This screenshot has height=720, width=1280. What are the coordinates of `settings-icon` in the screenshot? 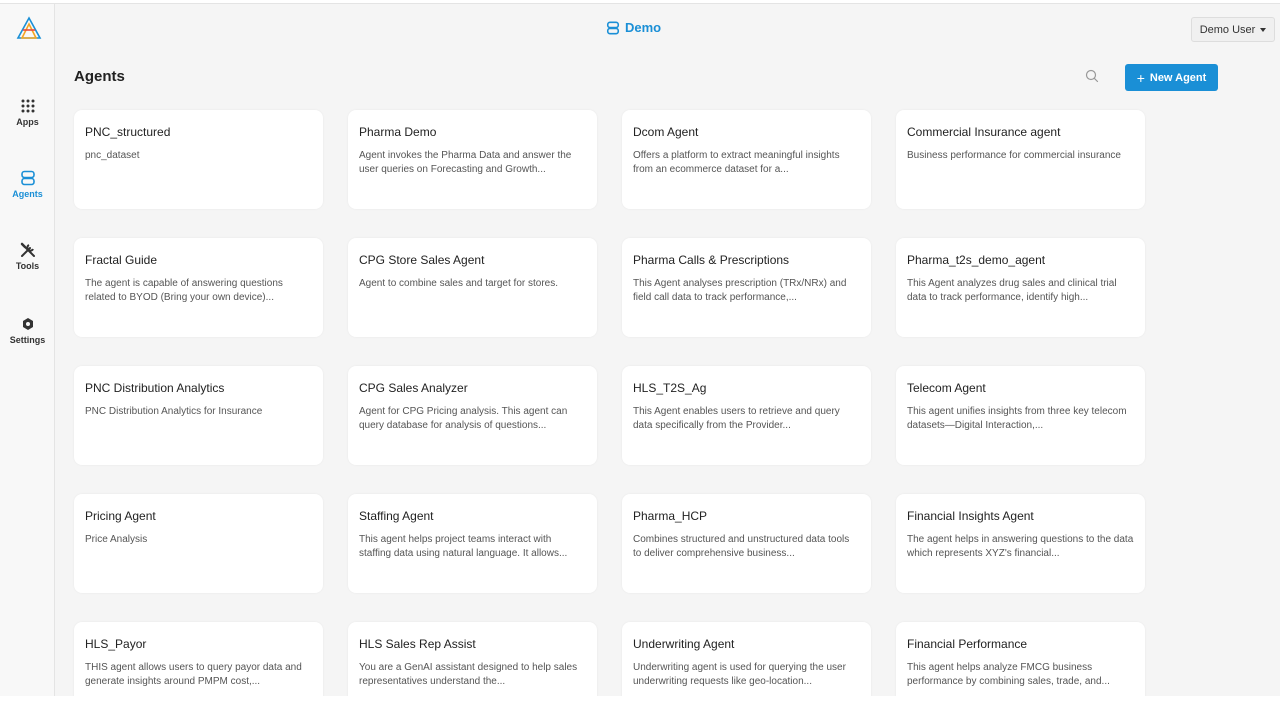 It's located at (27, 324).